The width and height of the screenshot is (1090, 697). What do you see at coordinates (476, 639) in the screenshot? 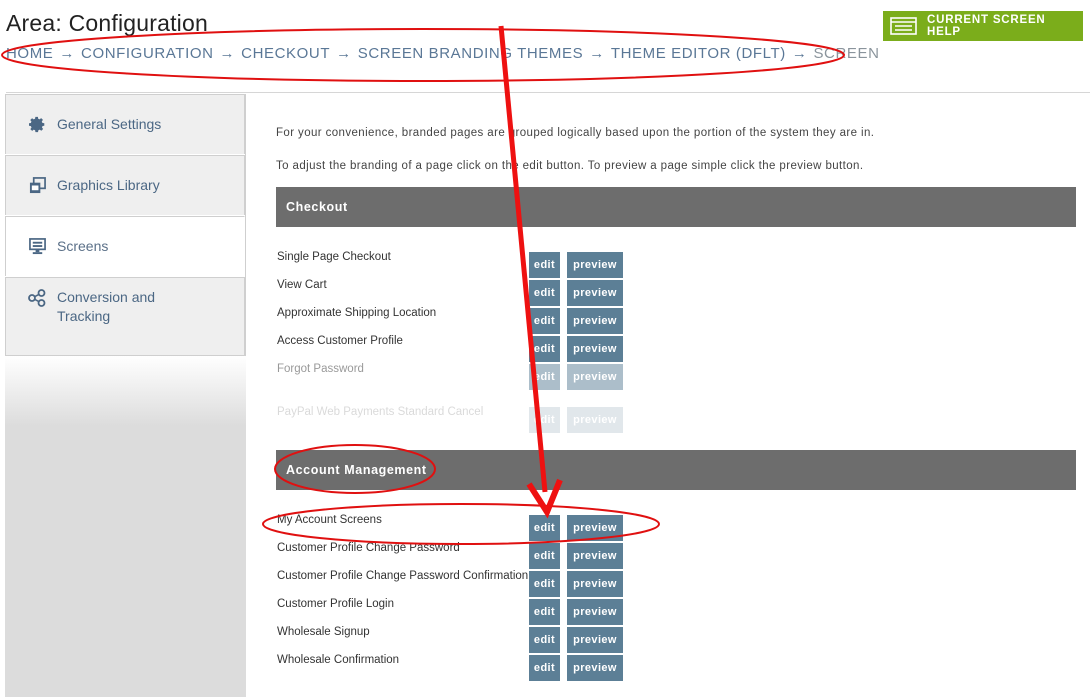
I see `list-item: Wholesale Signup edit preview` at bounding box center [476, 639].